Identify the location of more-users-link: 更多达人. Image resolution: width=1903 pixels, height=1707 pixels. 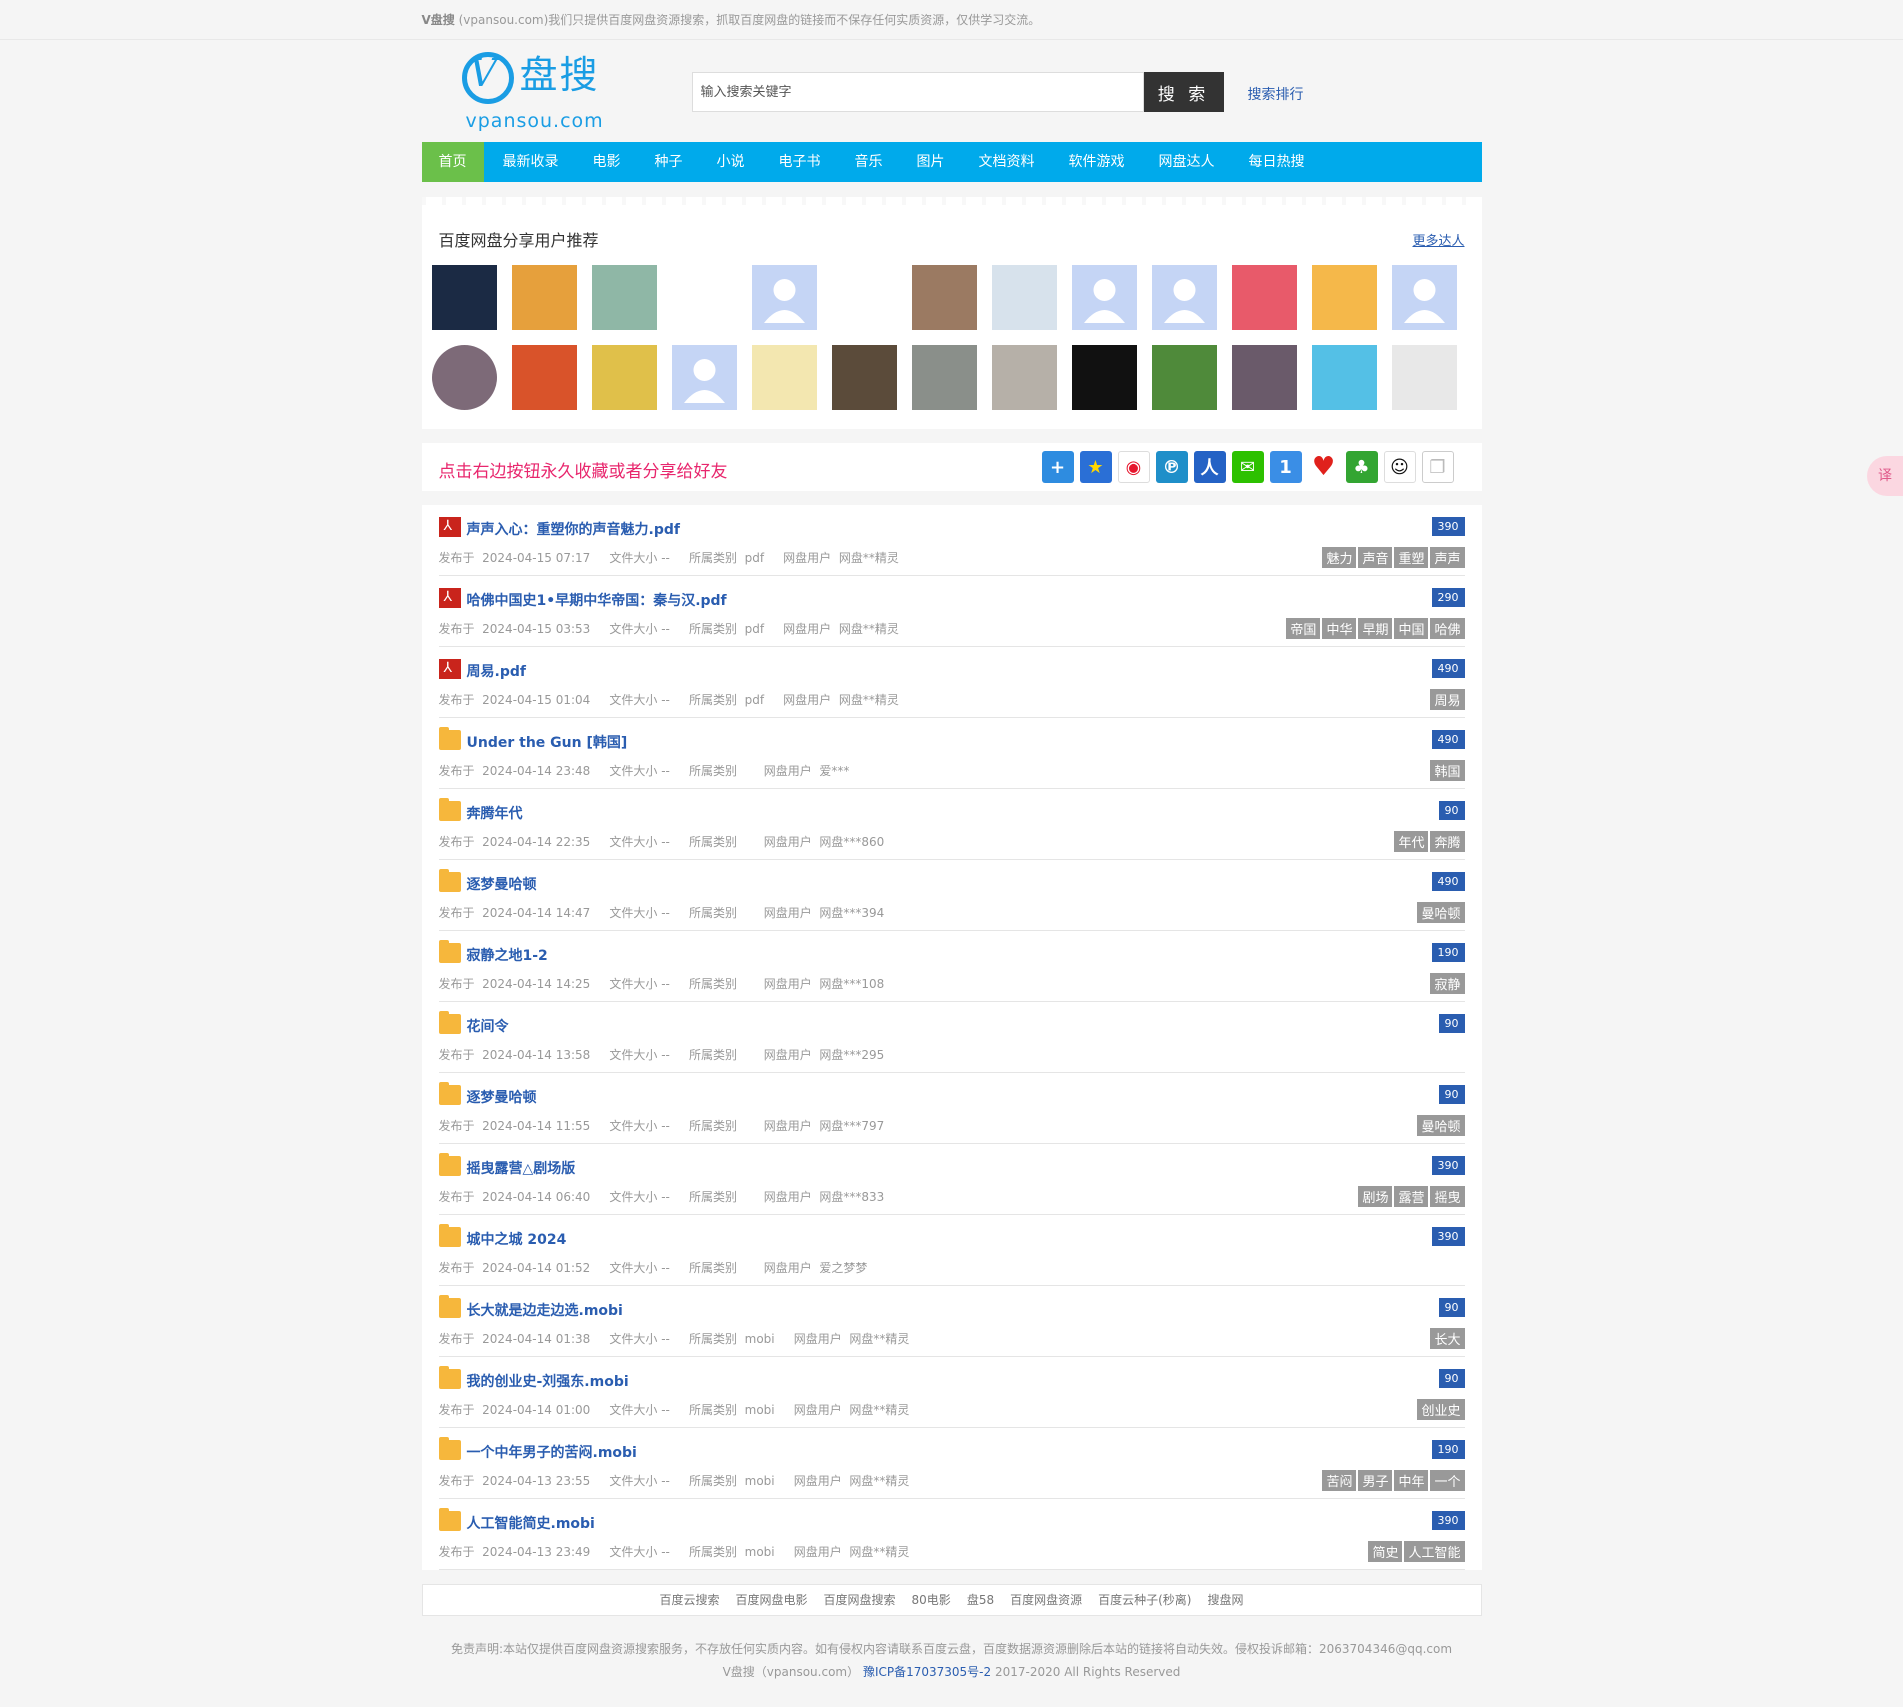
(1438, 239).